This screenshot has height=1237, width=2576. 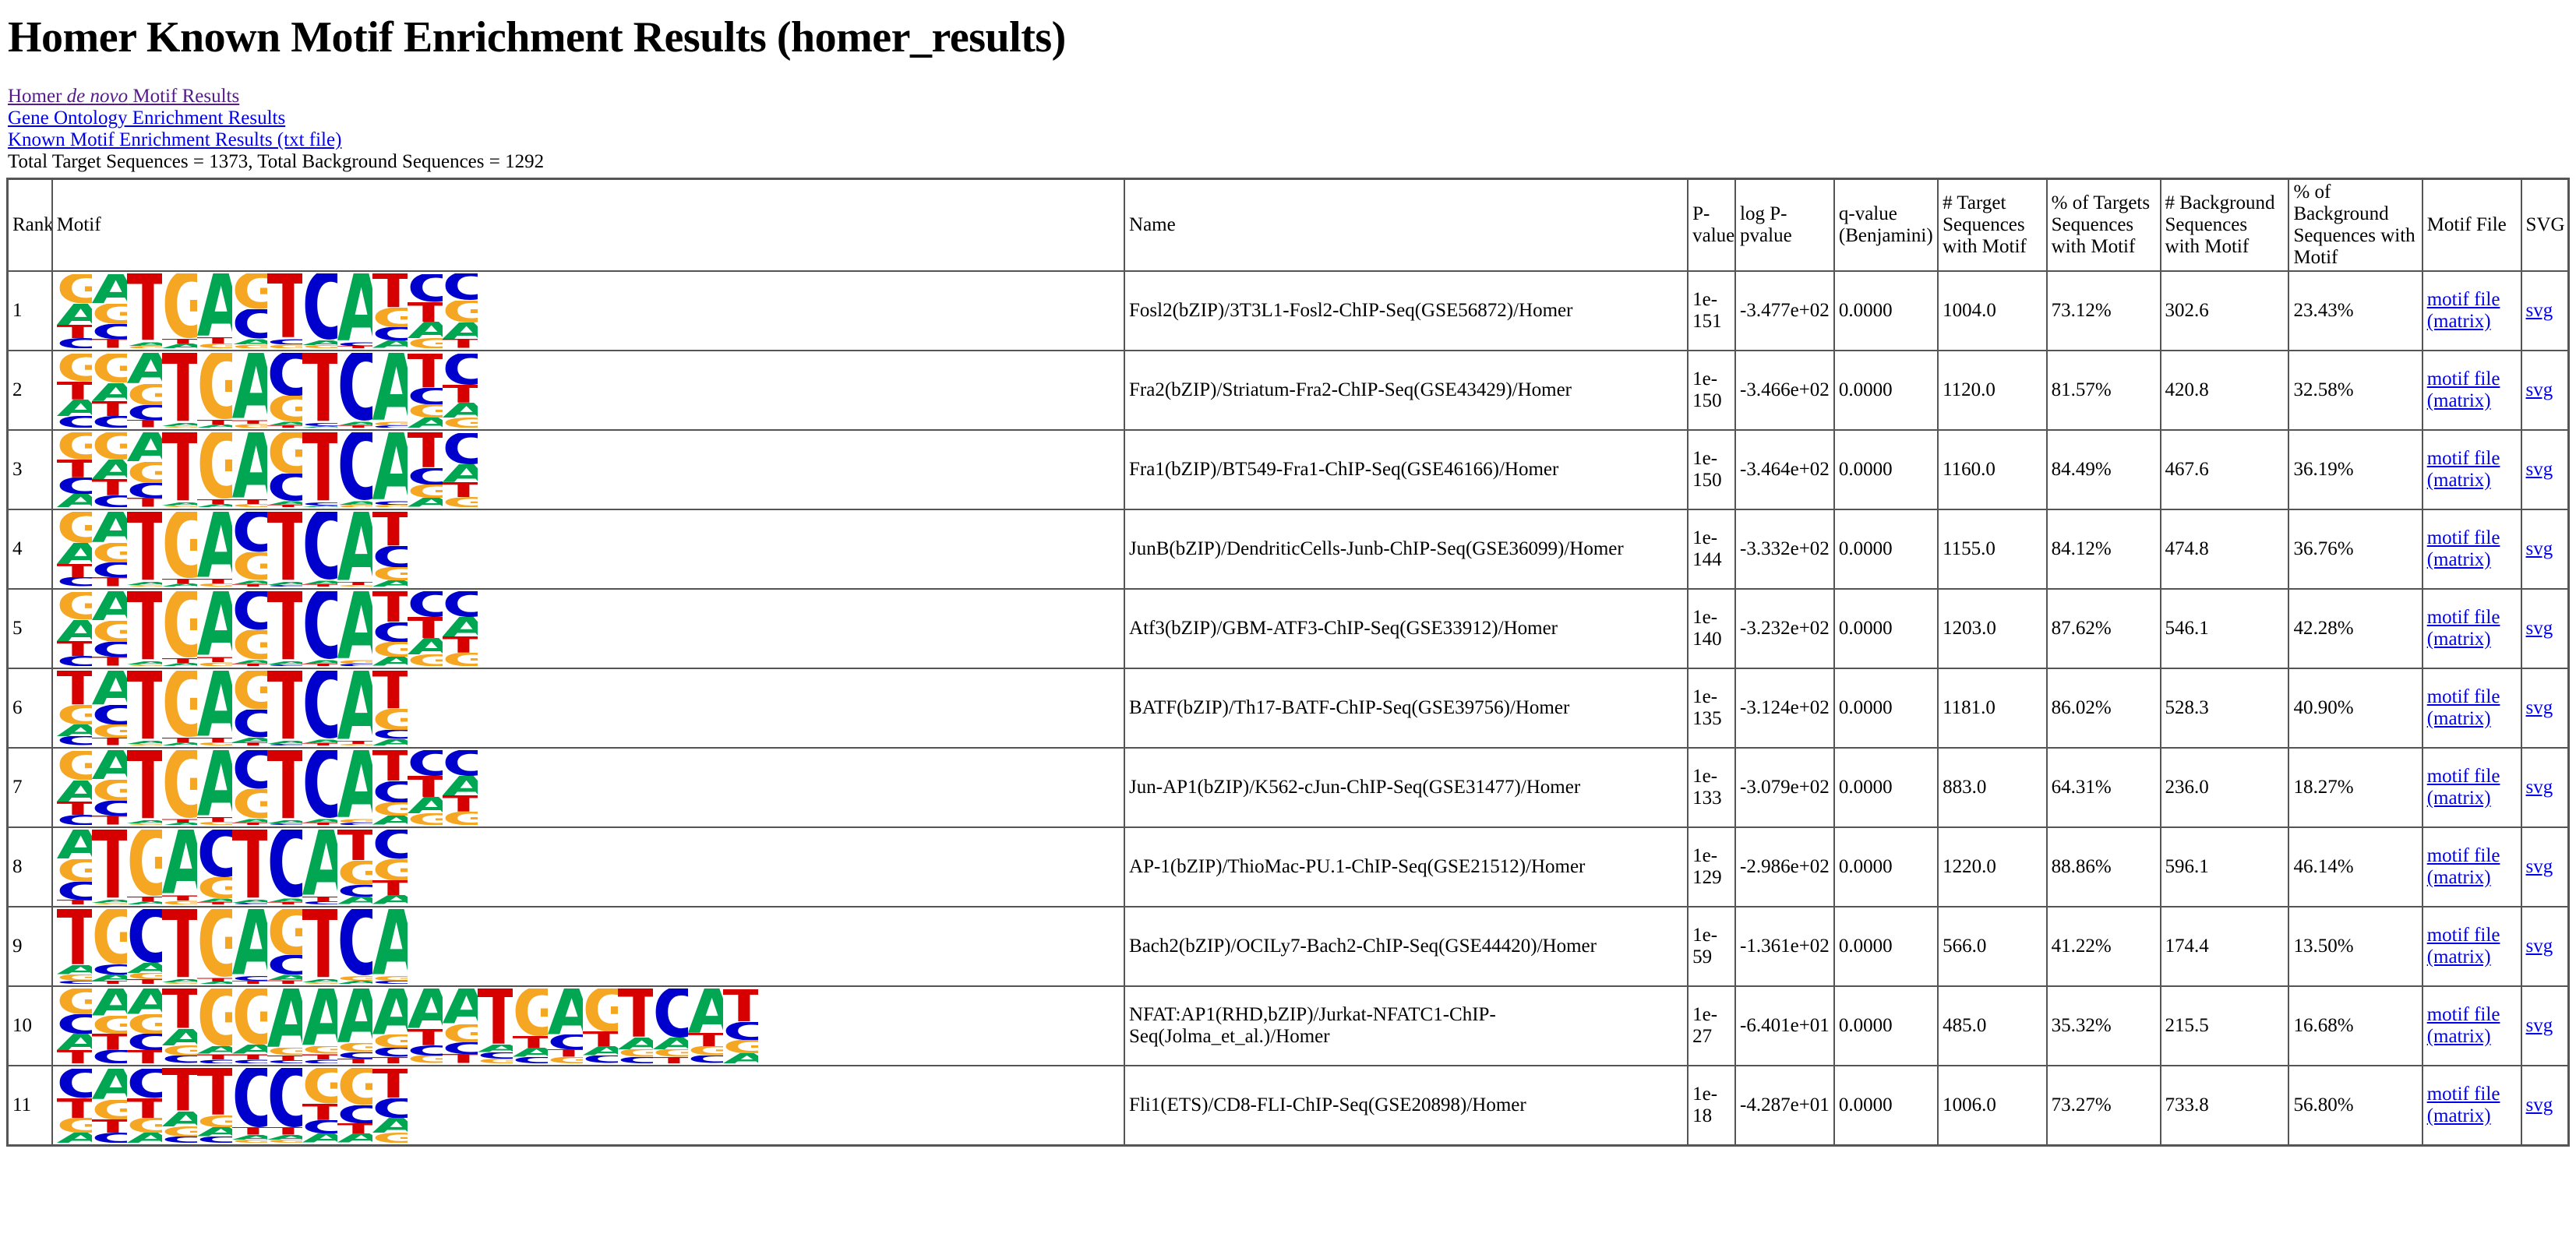 What do you see at coordinates (1784, 787) in the screenshot?
I see `cell-log-pvalue: -3.079e+02` at bounding box center [1784, 787].